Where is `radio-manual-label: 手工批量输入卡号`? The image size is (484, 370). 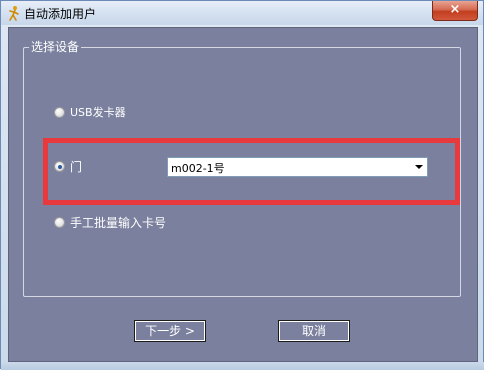 radio-manual-label: 手工批量输入卡号 is located at coordinates (118, 222).